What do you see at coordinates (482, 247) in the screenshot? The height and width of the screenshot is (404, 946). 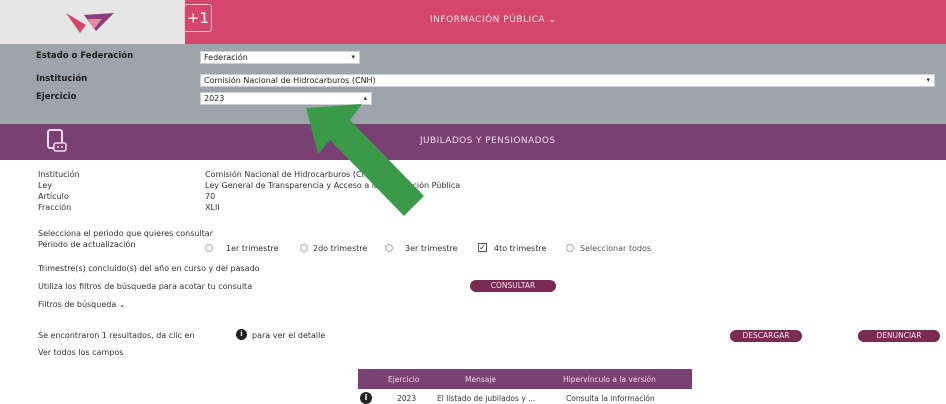 I see `checkbox-4to: ✓` at bounding box center [482, 247].